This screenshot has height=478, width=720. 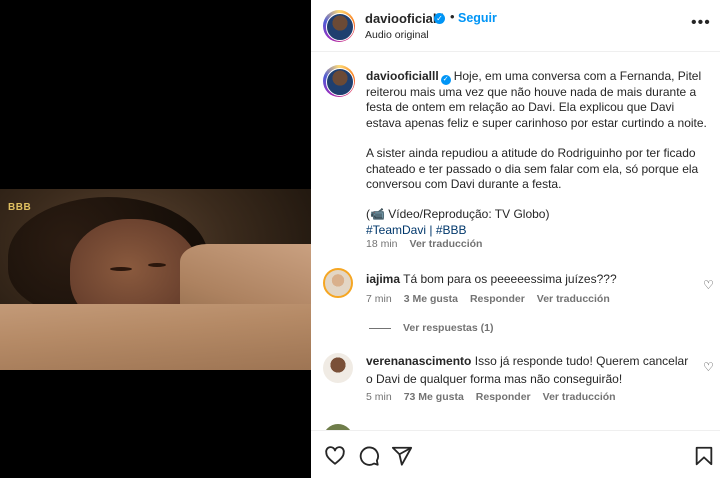 I want to click on caption-username: daviooficialll, so click(x=402, y=76).